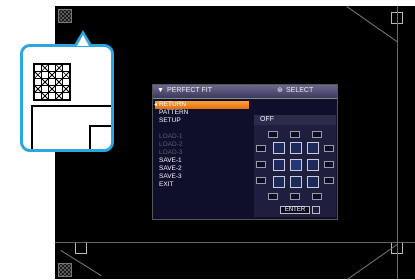 The height and width of the screenshot is (280, 415). I want to click on bottom-left-grid-icon, so click(65, 270).